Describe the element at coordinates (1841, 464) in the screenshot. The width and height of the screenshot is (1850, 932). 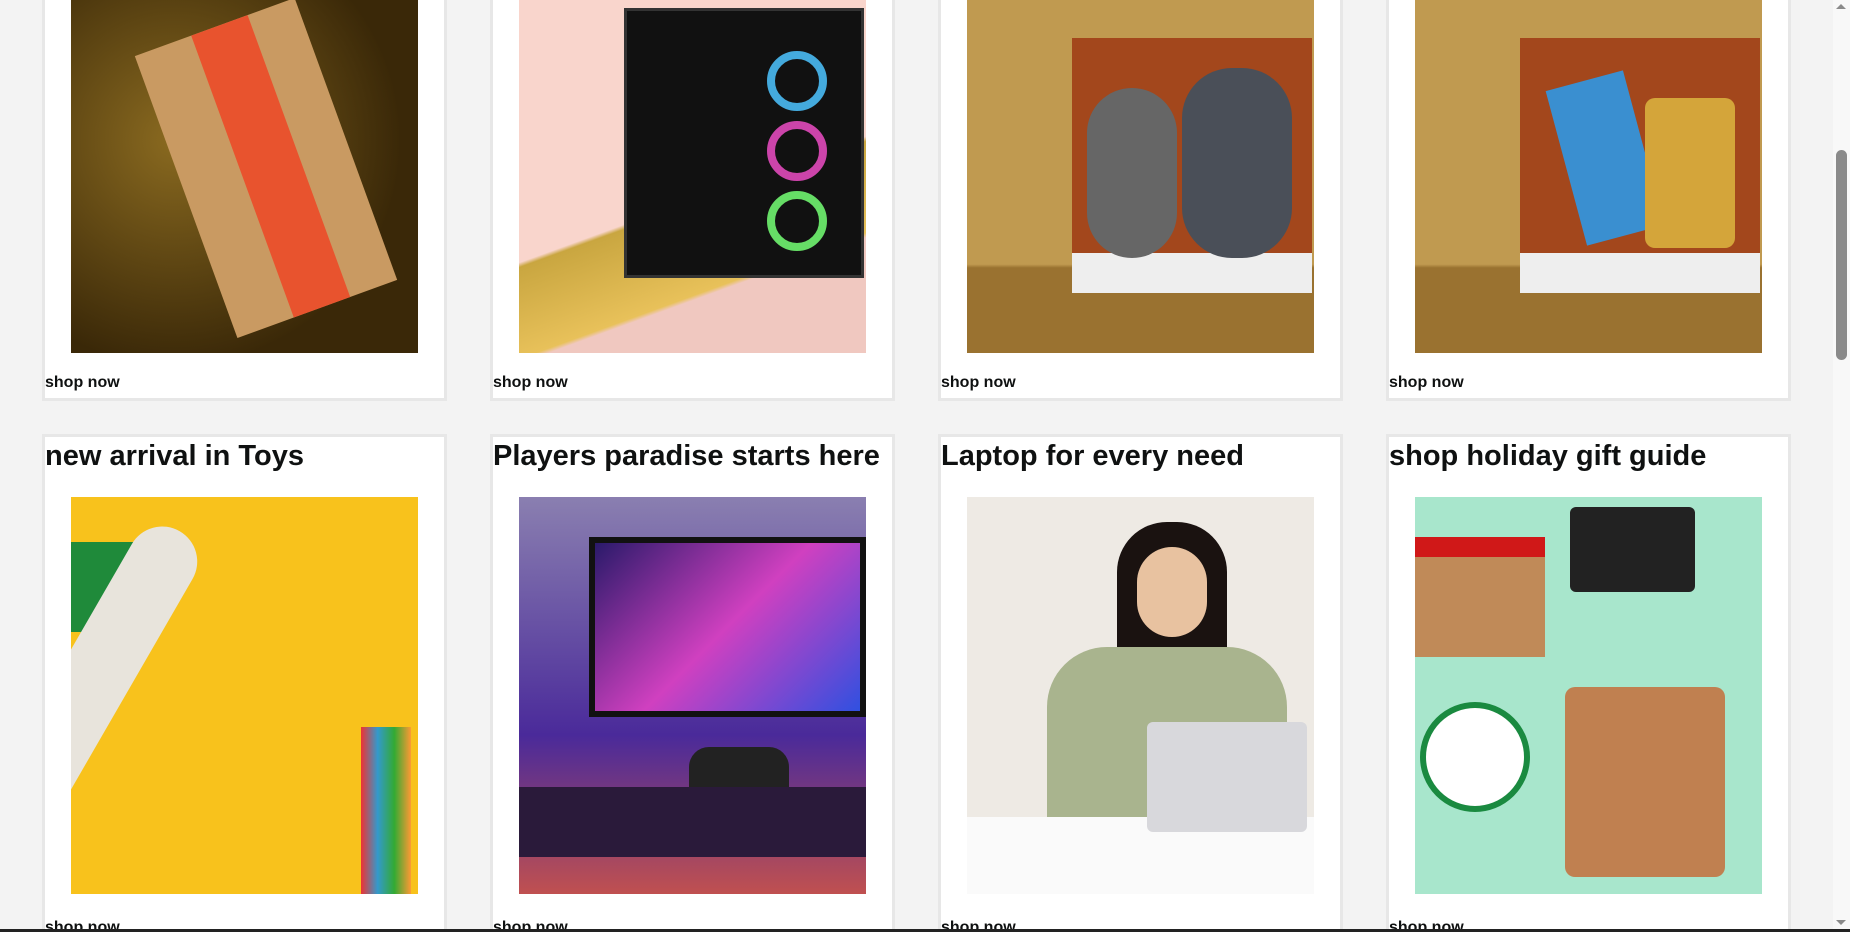
I see `vertical-scrollbar` at that location.